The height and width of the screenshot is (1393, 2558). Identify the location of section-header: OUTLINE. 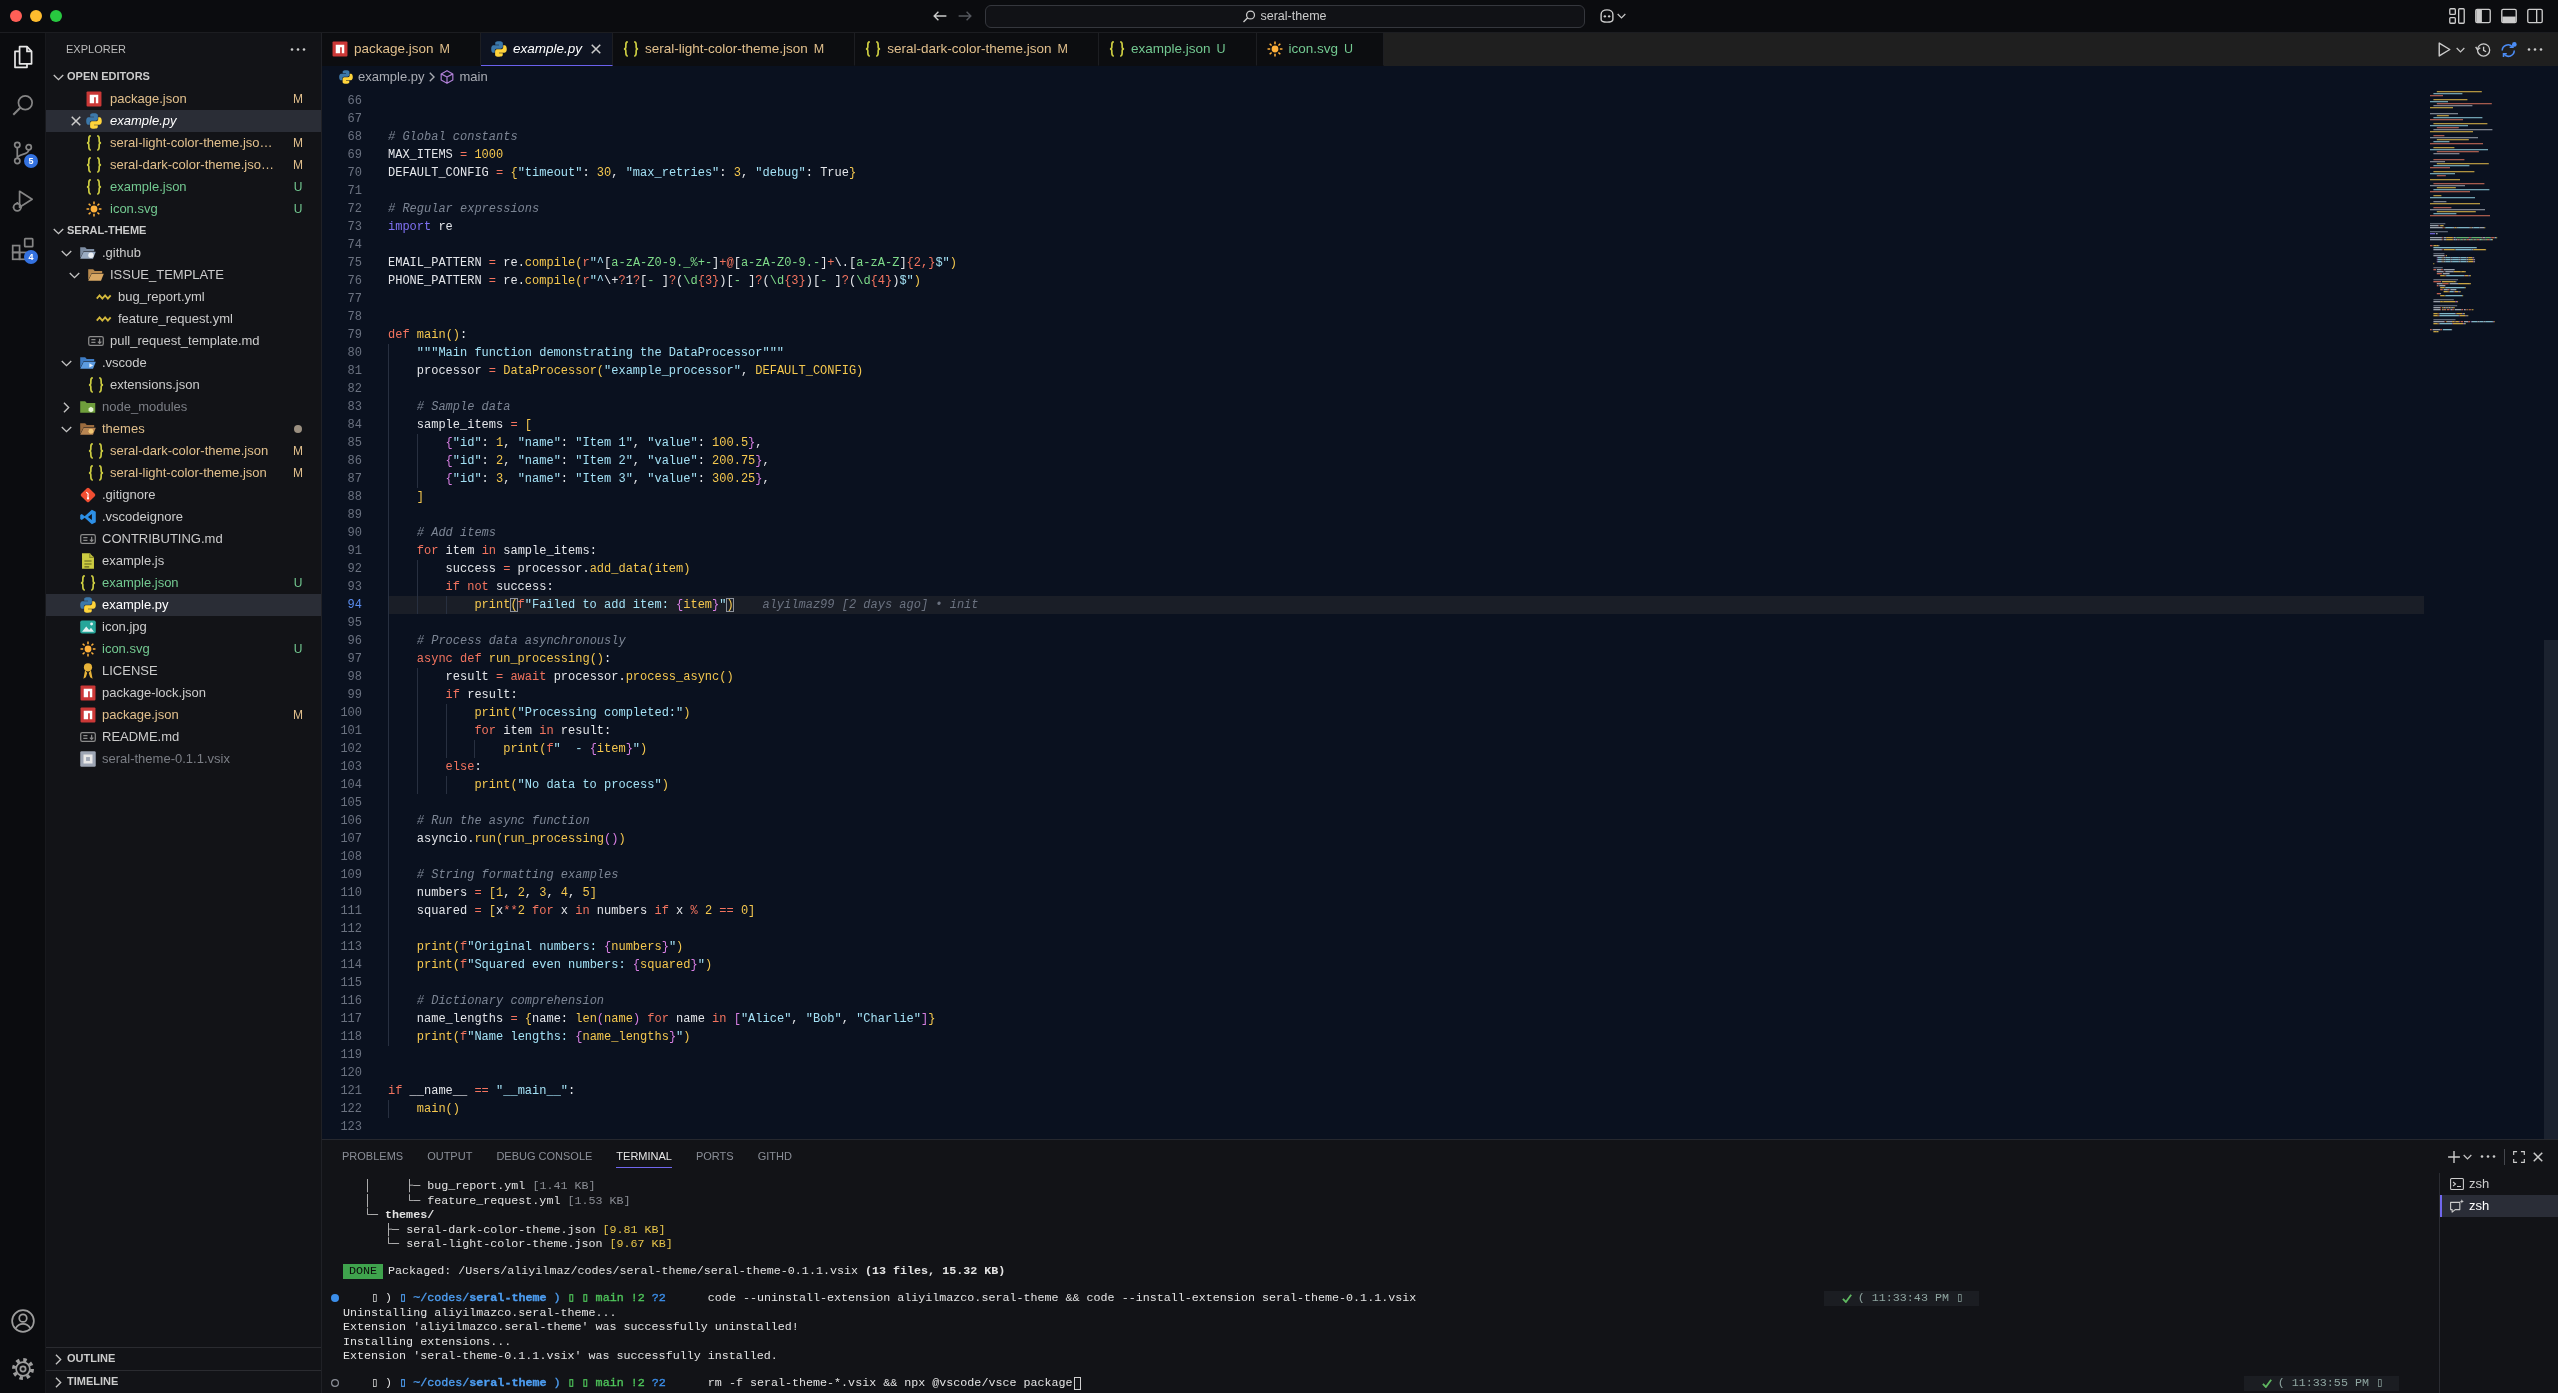
(183, 1359).